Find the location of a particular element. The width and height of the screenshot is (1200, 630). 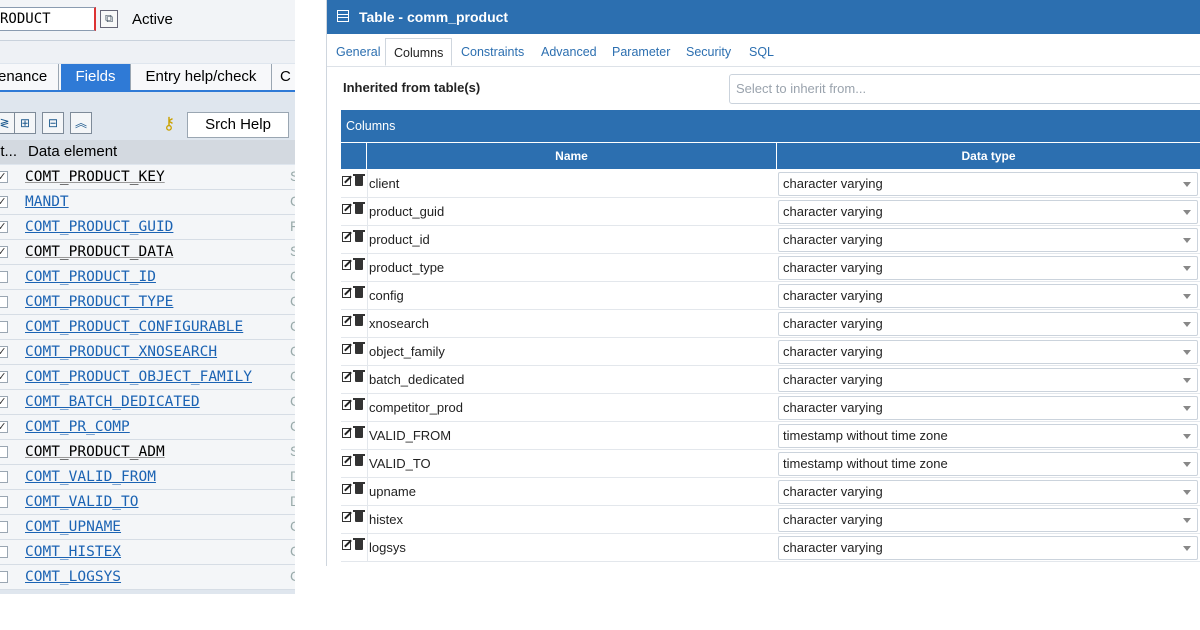

sap-field-row: COMT_PRODUCT_ADM S is located at coordinates (147, 452).